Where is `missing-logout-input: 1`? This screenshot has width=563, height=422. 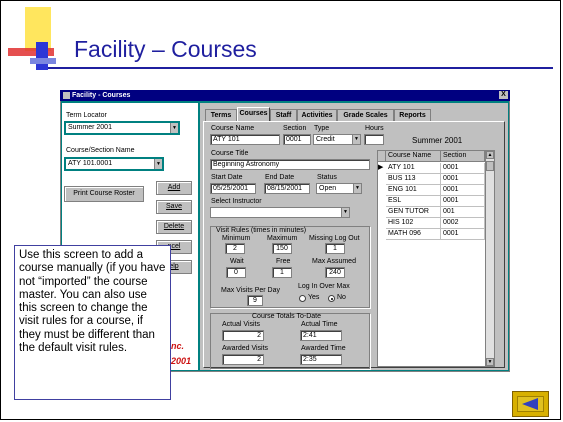
missing-logout-input: 1 is located at coordinates (335, 248).